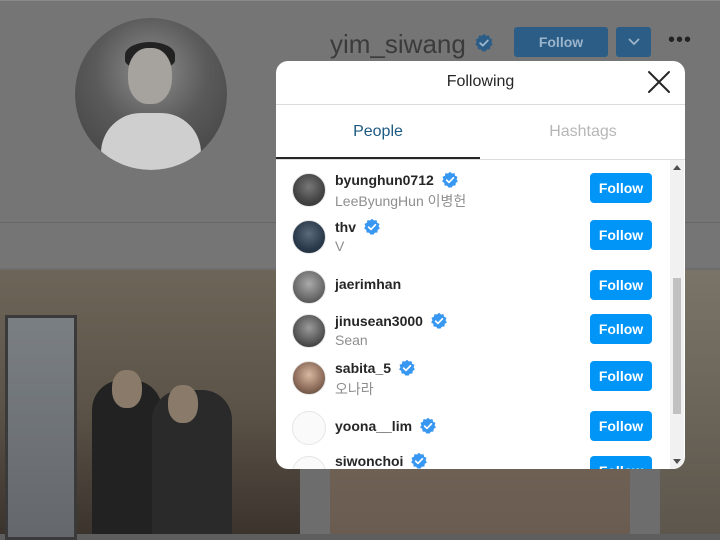  I want to click on account-username: byunghun0712, so click(397, 180).